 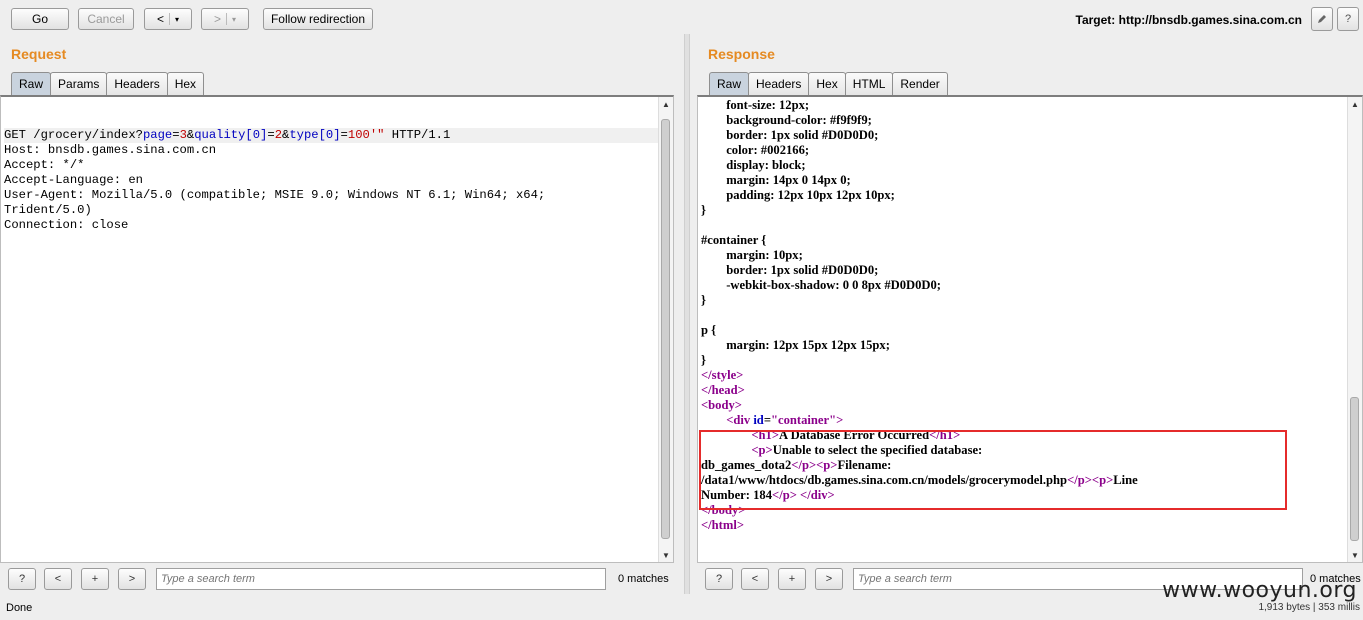 I want to click on response-tab-render: Render, so click(x=920, y=83).